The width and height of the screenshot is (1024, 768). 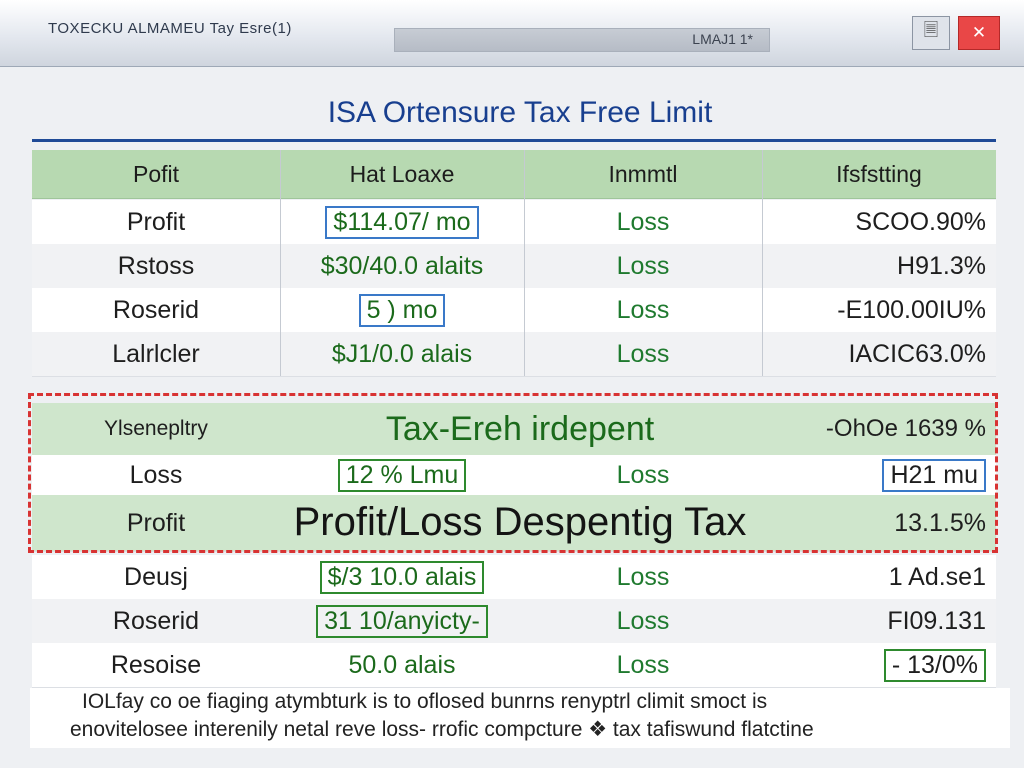 What do you see at coordinates (156, 221) in the screenshot?
I see `row-label: Profit` at bounding box center [156, 221].